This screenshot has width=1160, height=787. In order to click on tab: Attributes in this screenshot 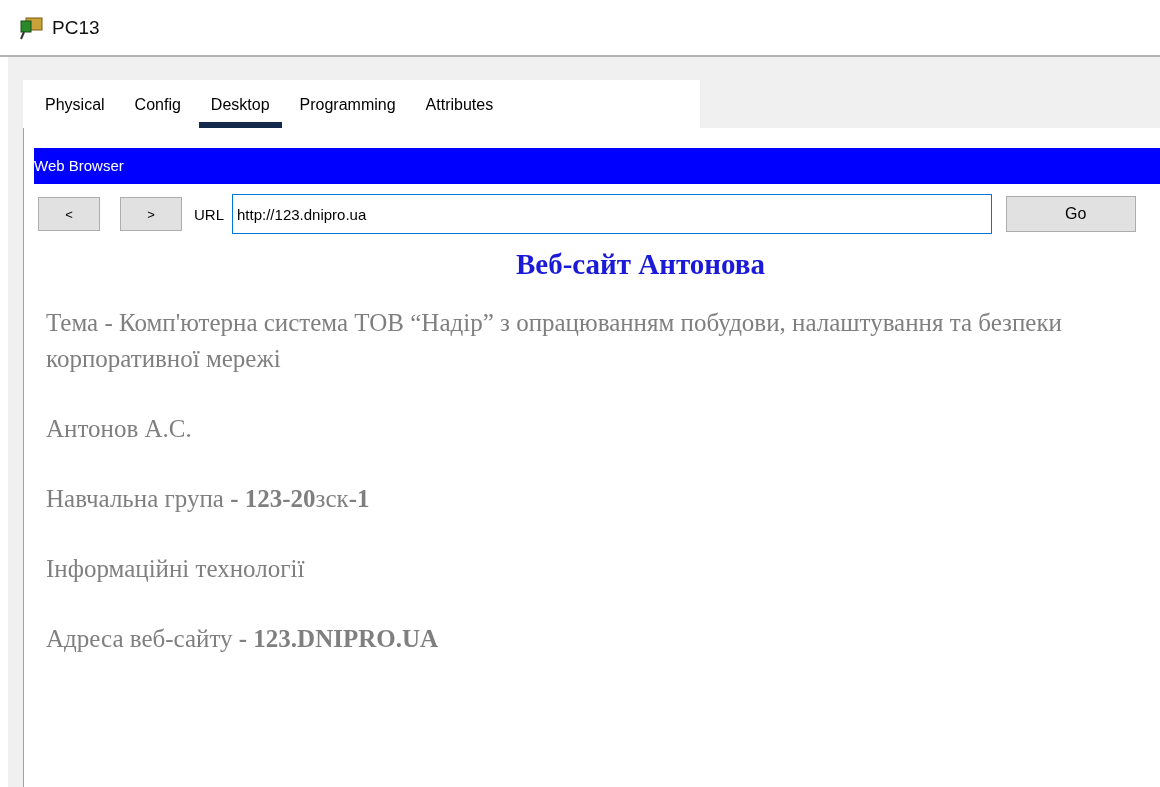, I will do `click(459, 112)`.